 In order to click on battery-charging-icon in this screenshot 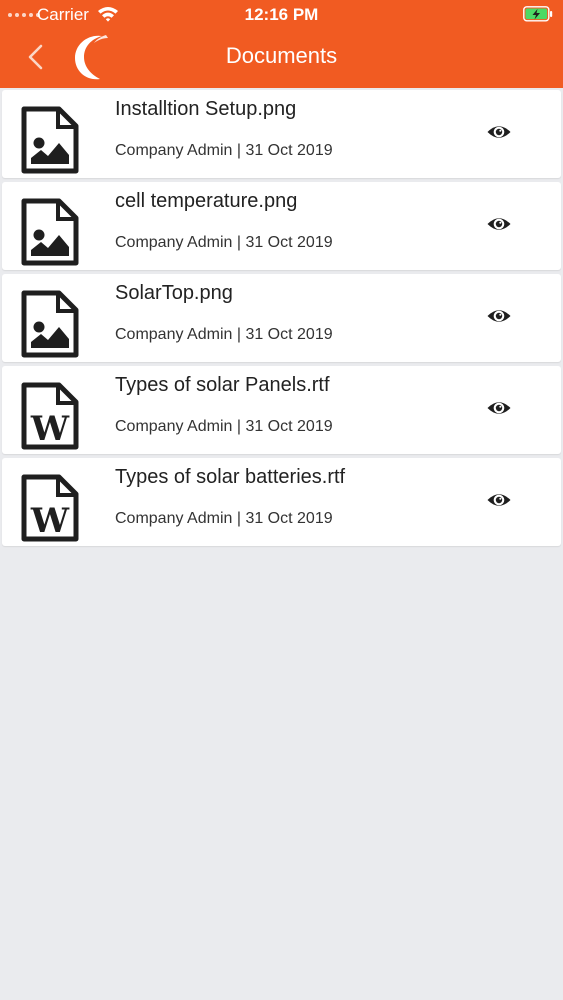, I will do `click(538, 14)`.